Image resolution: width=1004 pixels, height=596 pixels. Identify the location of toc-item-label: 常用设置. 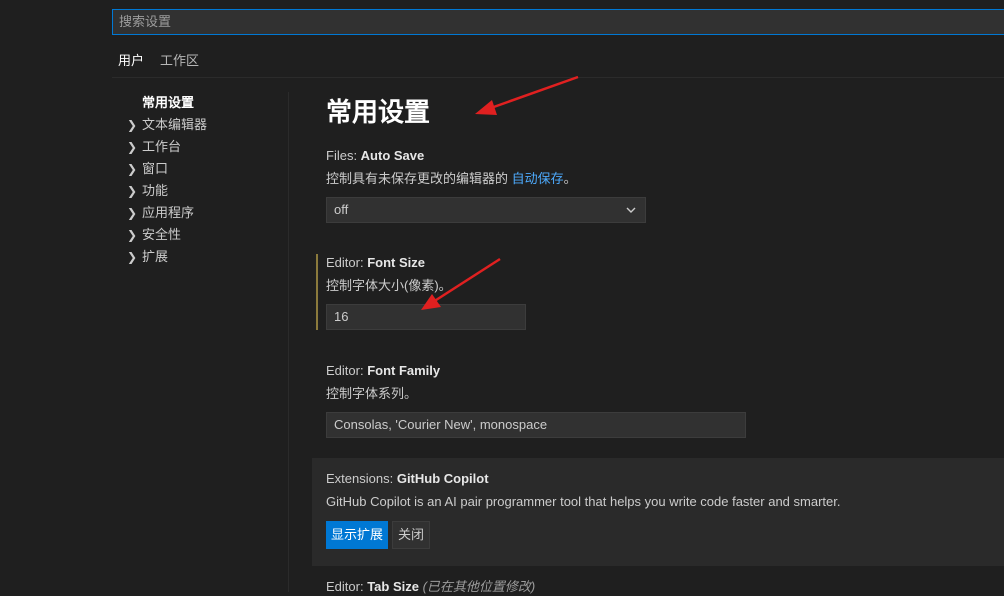
(168, 102).